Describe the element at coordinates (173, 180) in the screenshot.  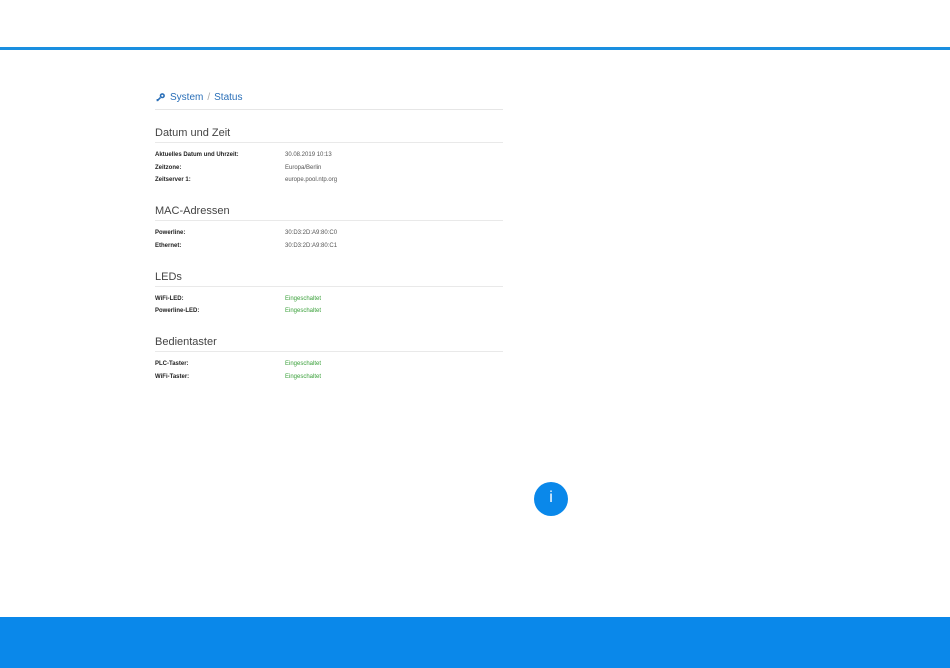
I see `row-label: Zeitserver 1:` at that location.